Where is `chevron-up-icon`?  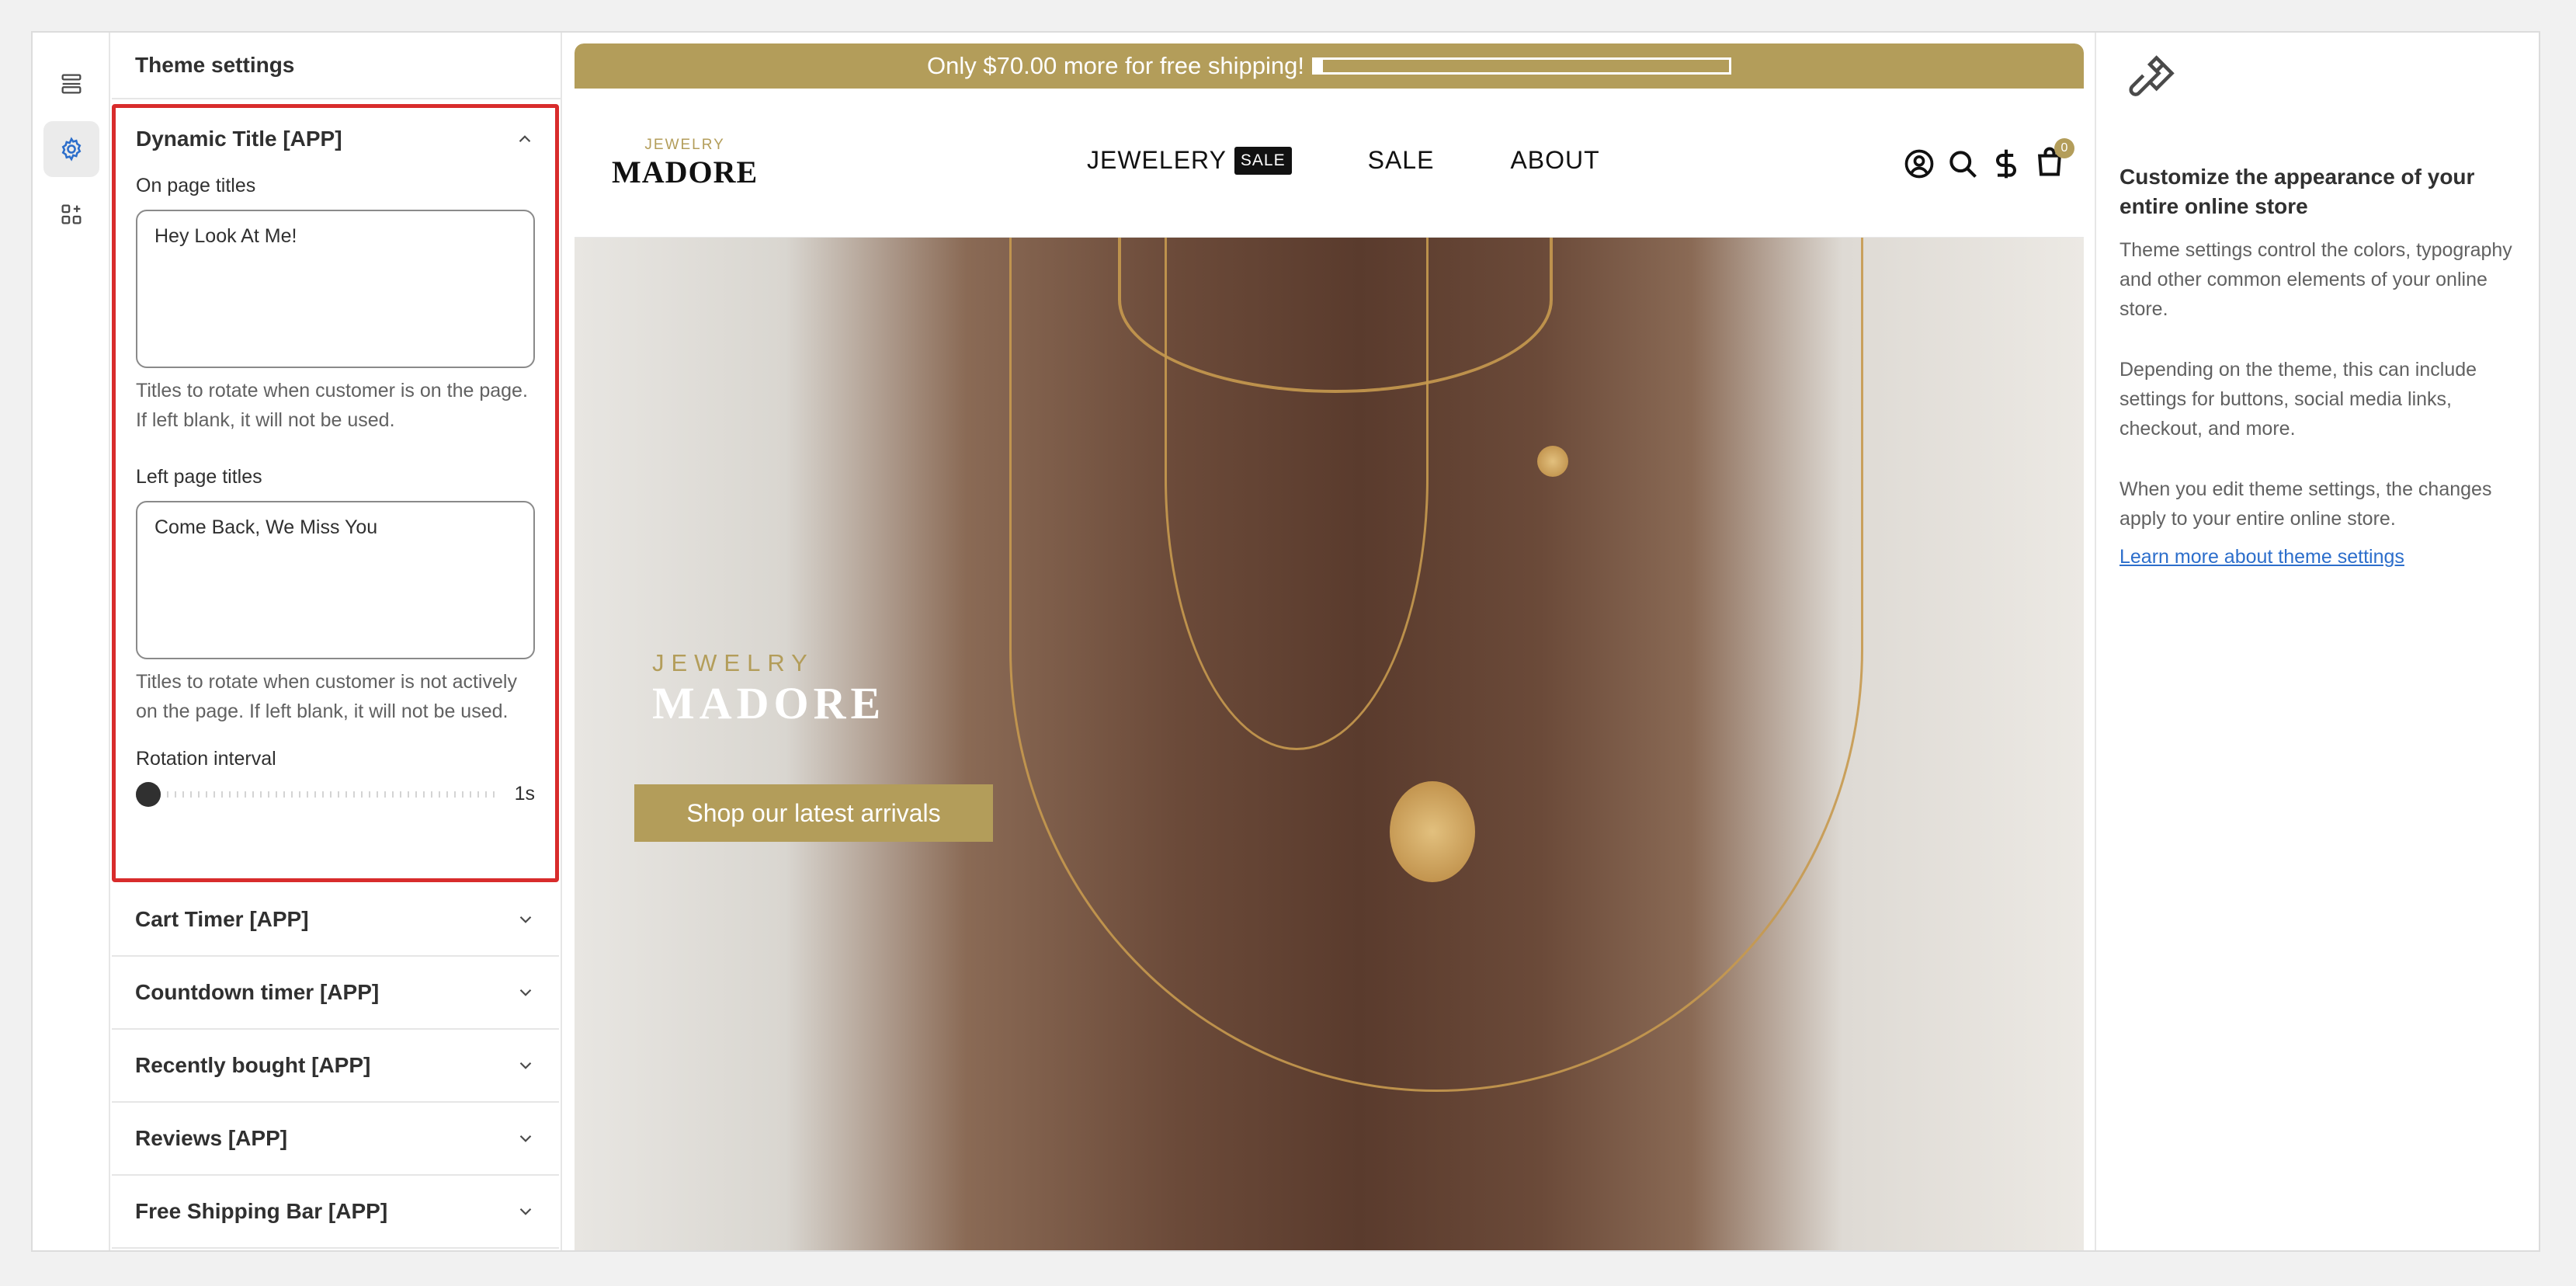 chevron-up-icon is located at coordinates (525, 139).